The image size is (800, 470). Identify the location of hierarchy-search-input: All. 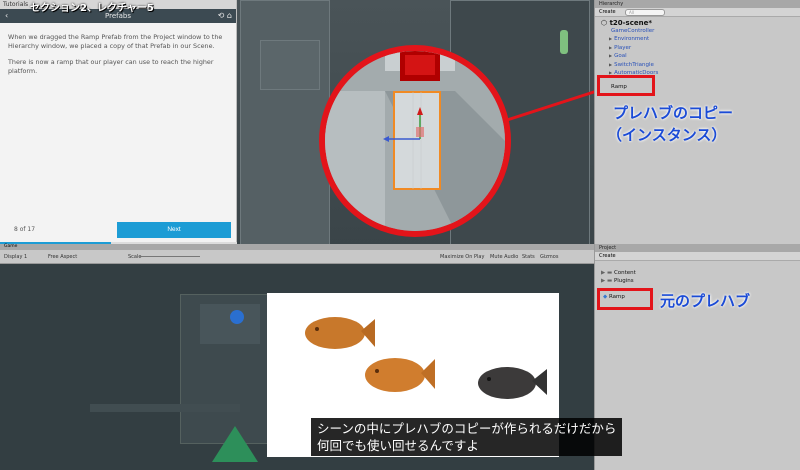
(645, 12).